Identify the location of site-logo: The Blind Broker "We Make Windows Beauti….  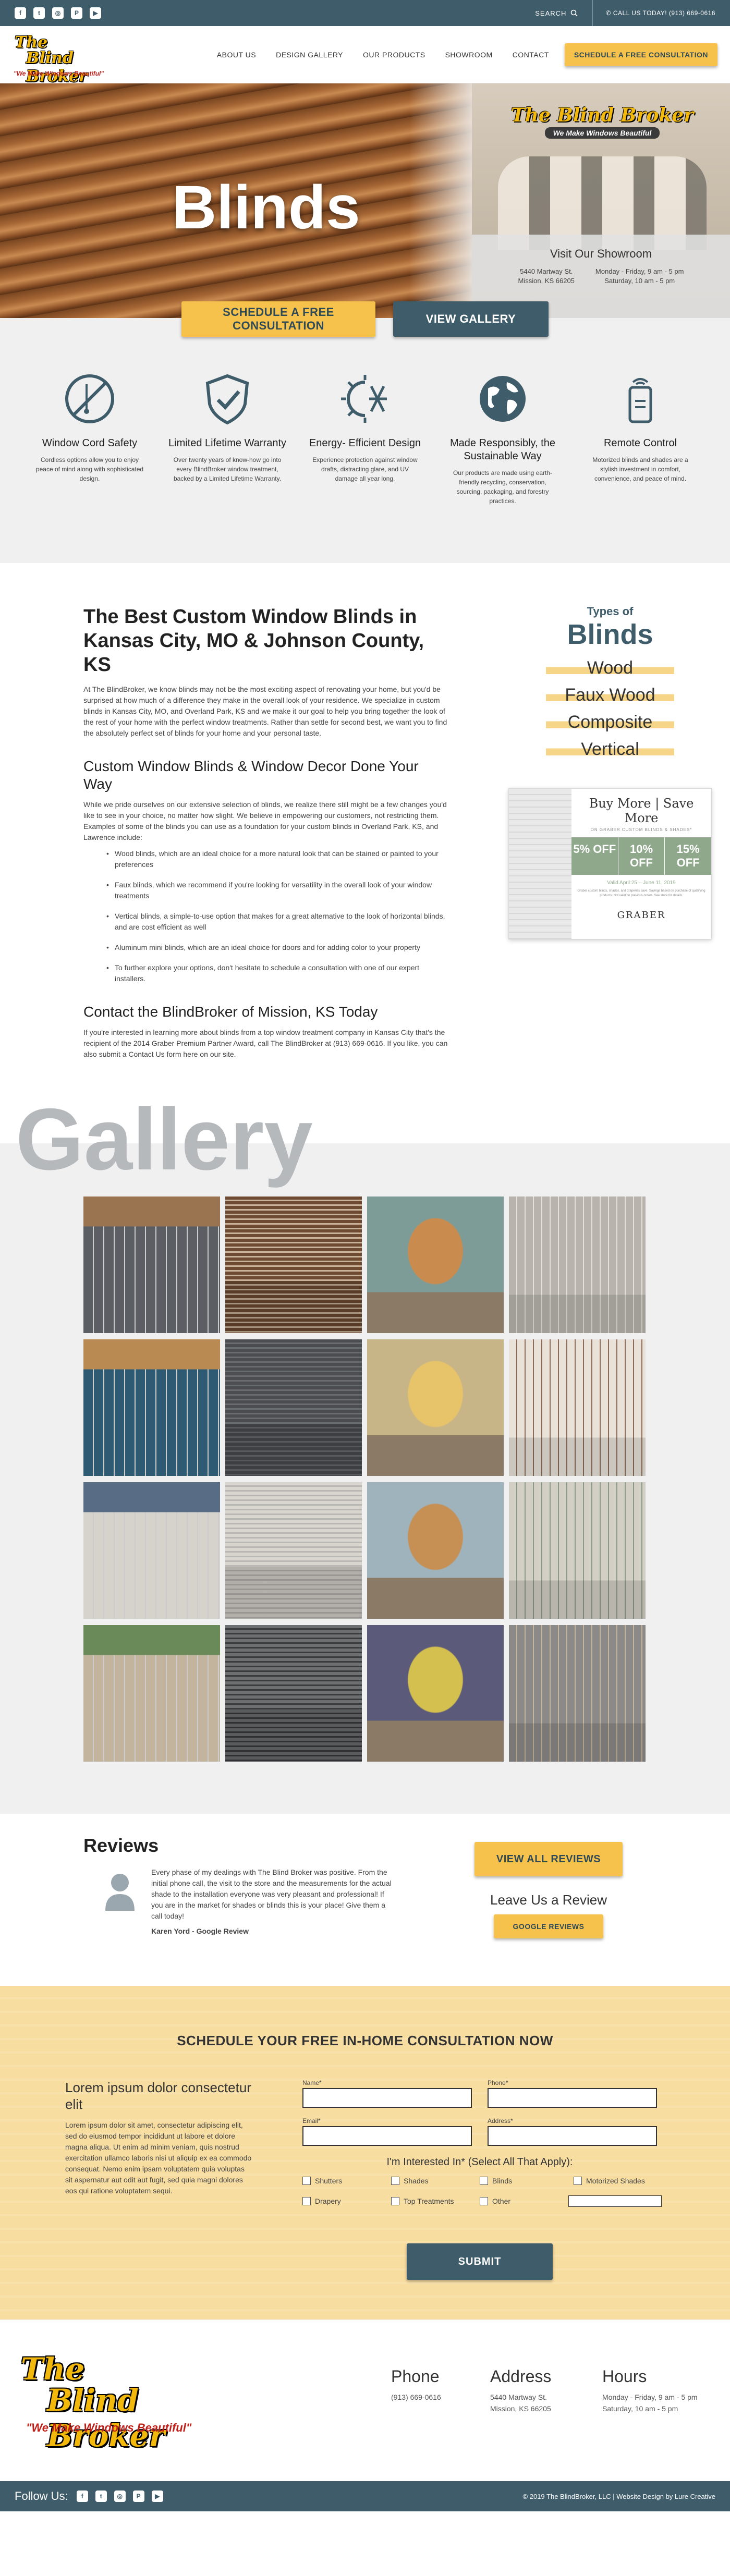
(62, 58).